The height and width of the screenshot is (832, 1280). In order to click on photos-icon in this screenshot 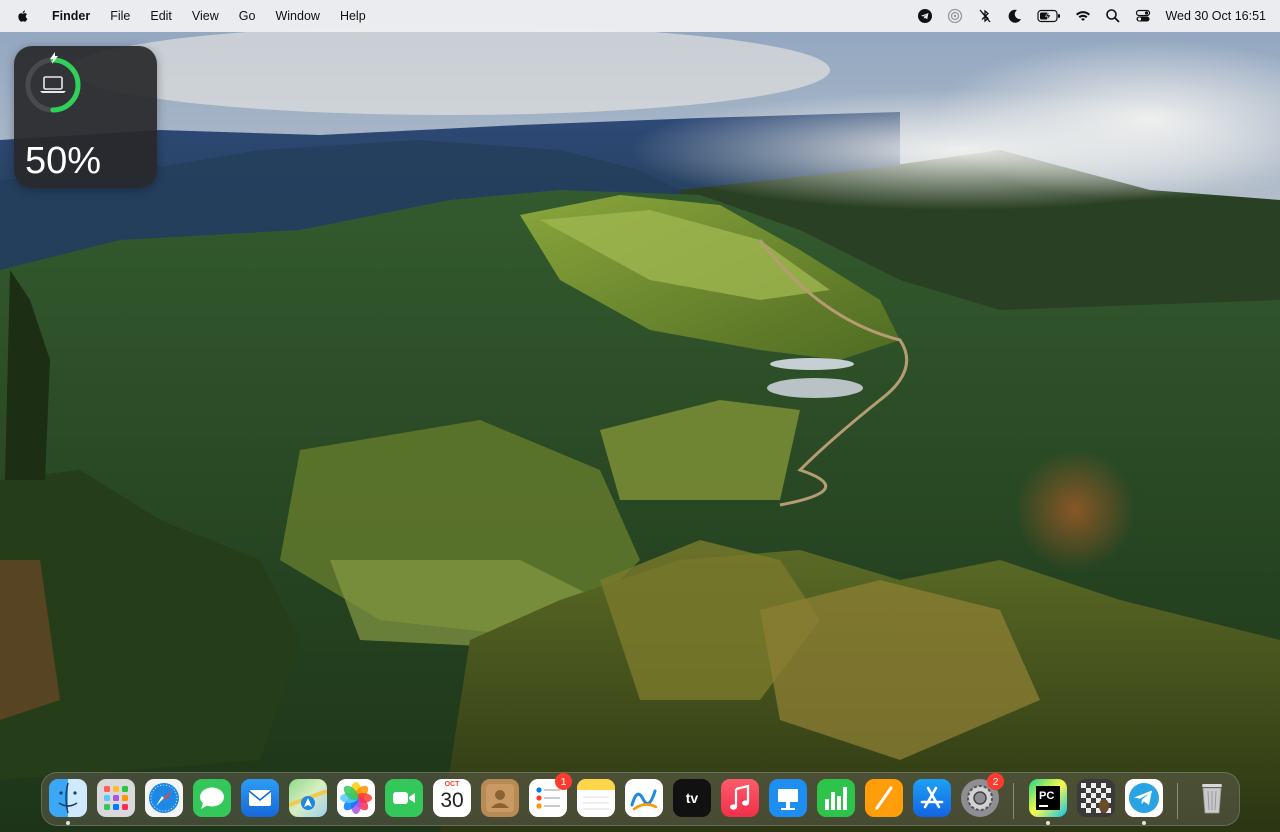, I will do `click(356, 798)`.